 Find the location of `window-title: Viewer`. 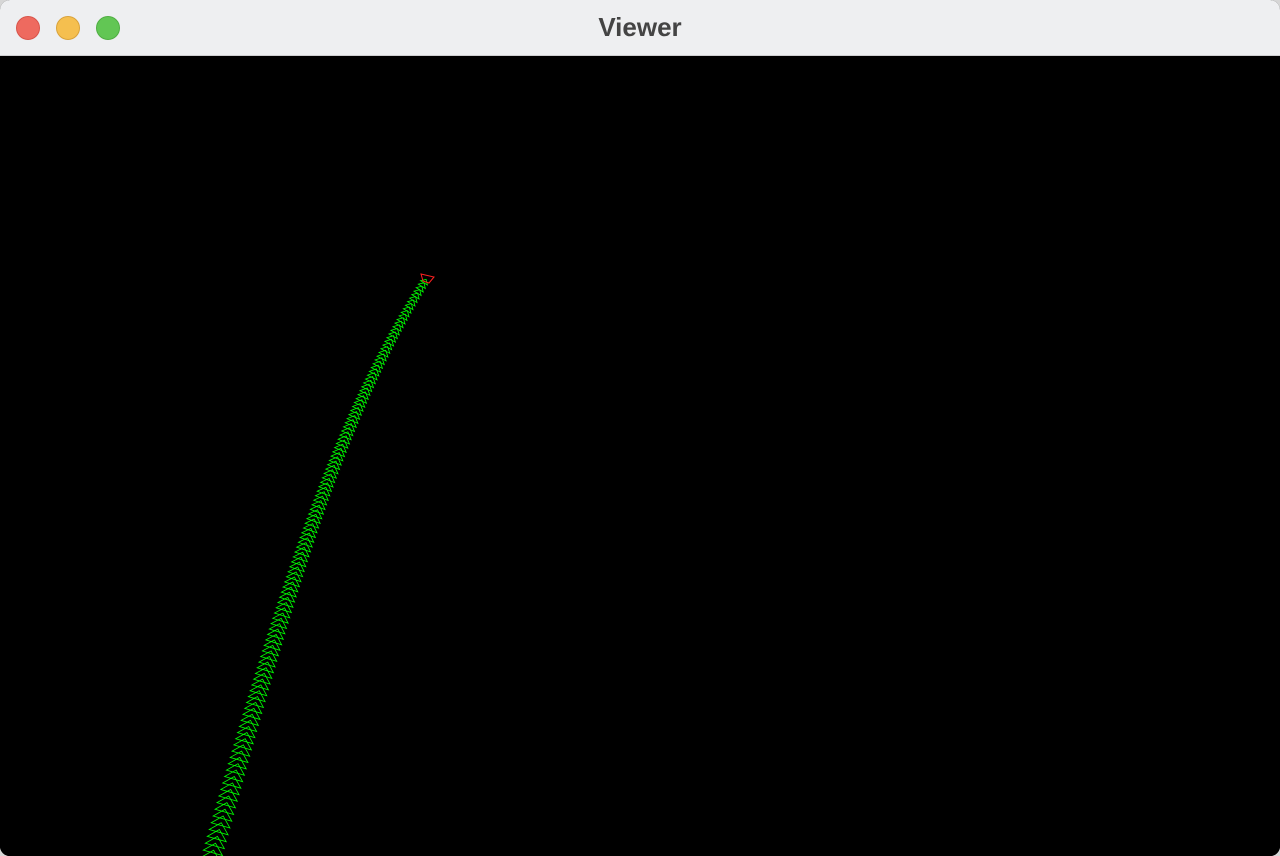

window-title: Viewer is located at coordinates (640, 27).